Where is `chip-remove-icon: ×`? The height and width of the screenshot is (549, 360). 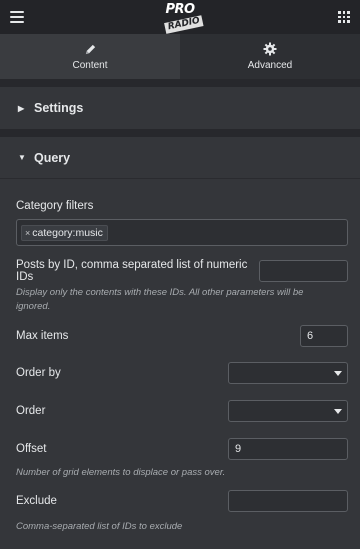
chip-remove-icon: × is located at coordinates (27, 233).